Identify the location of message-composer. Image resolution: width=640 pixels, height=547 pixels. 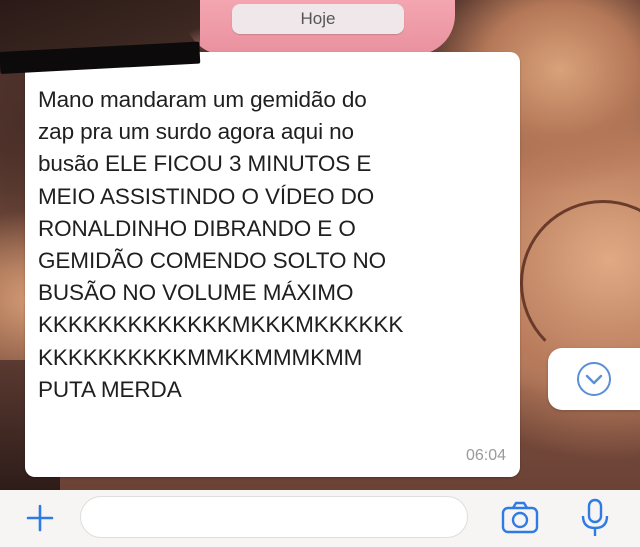
(320, 518).